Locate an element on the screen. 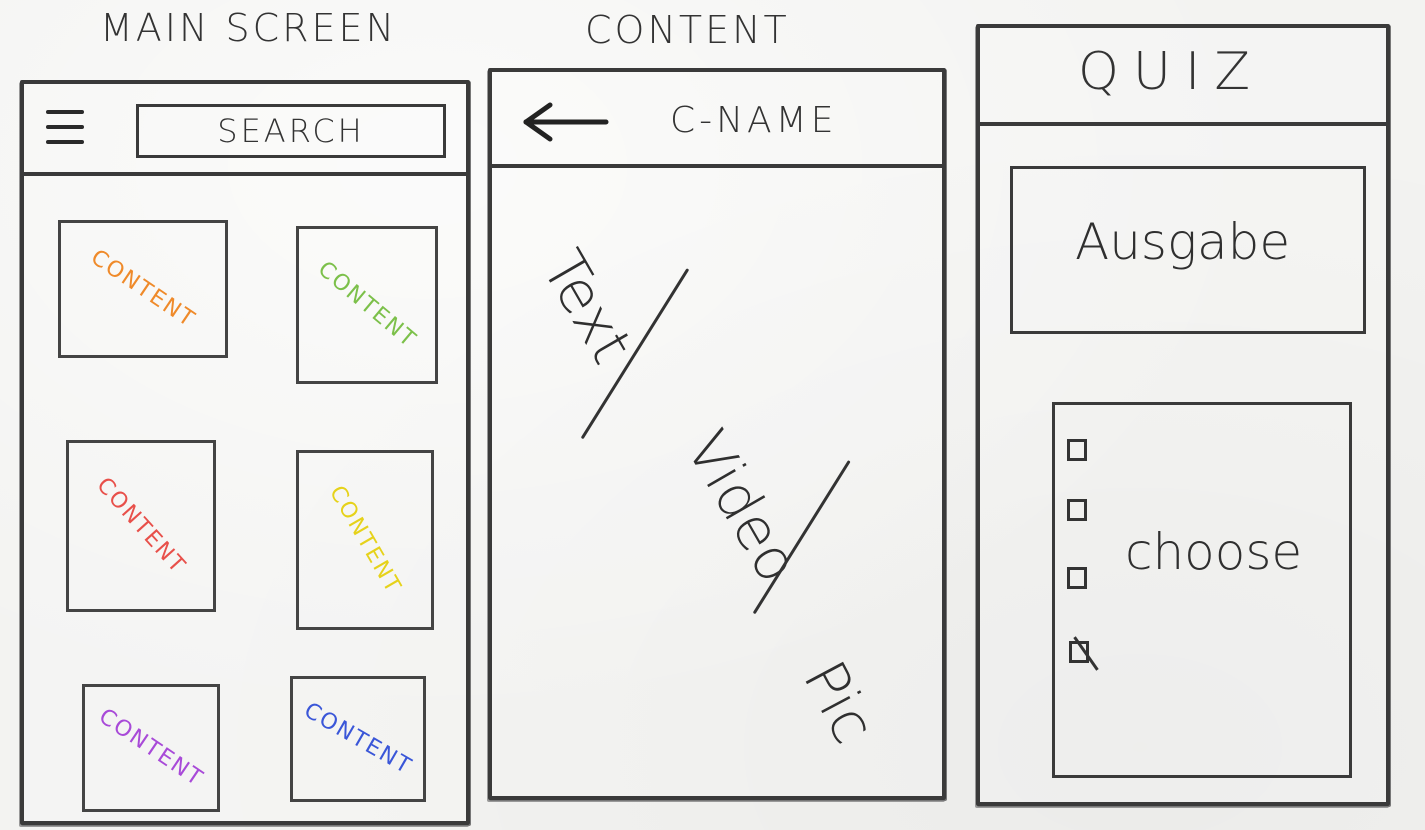  content-tile-4: CONTENT is located at coordinates (365, 540).